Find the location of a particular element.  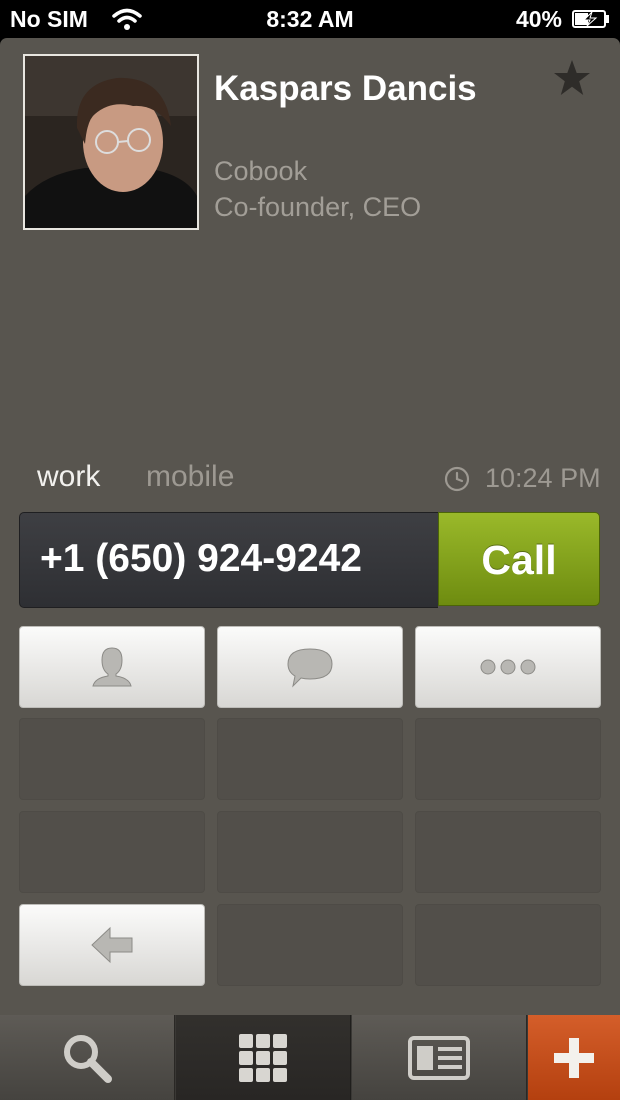

tab-contacts is located at coordinates (439, 1057).